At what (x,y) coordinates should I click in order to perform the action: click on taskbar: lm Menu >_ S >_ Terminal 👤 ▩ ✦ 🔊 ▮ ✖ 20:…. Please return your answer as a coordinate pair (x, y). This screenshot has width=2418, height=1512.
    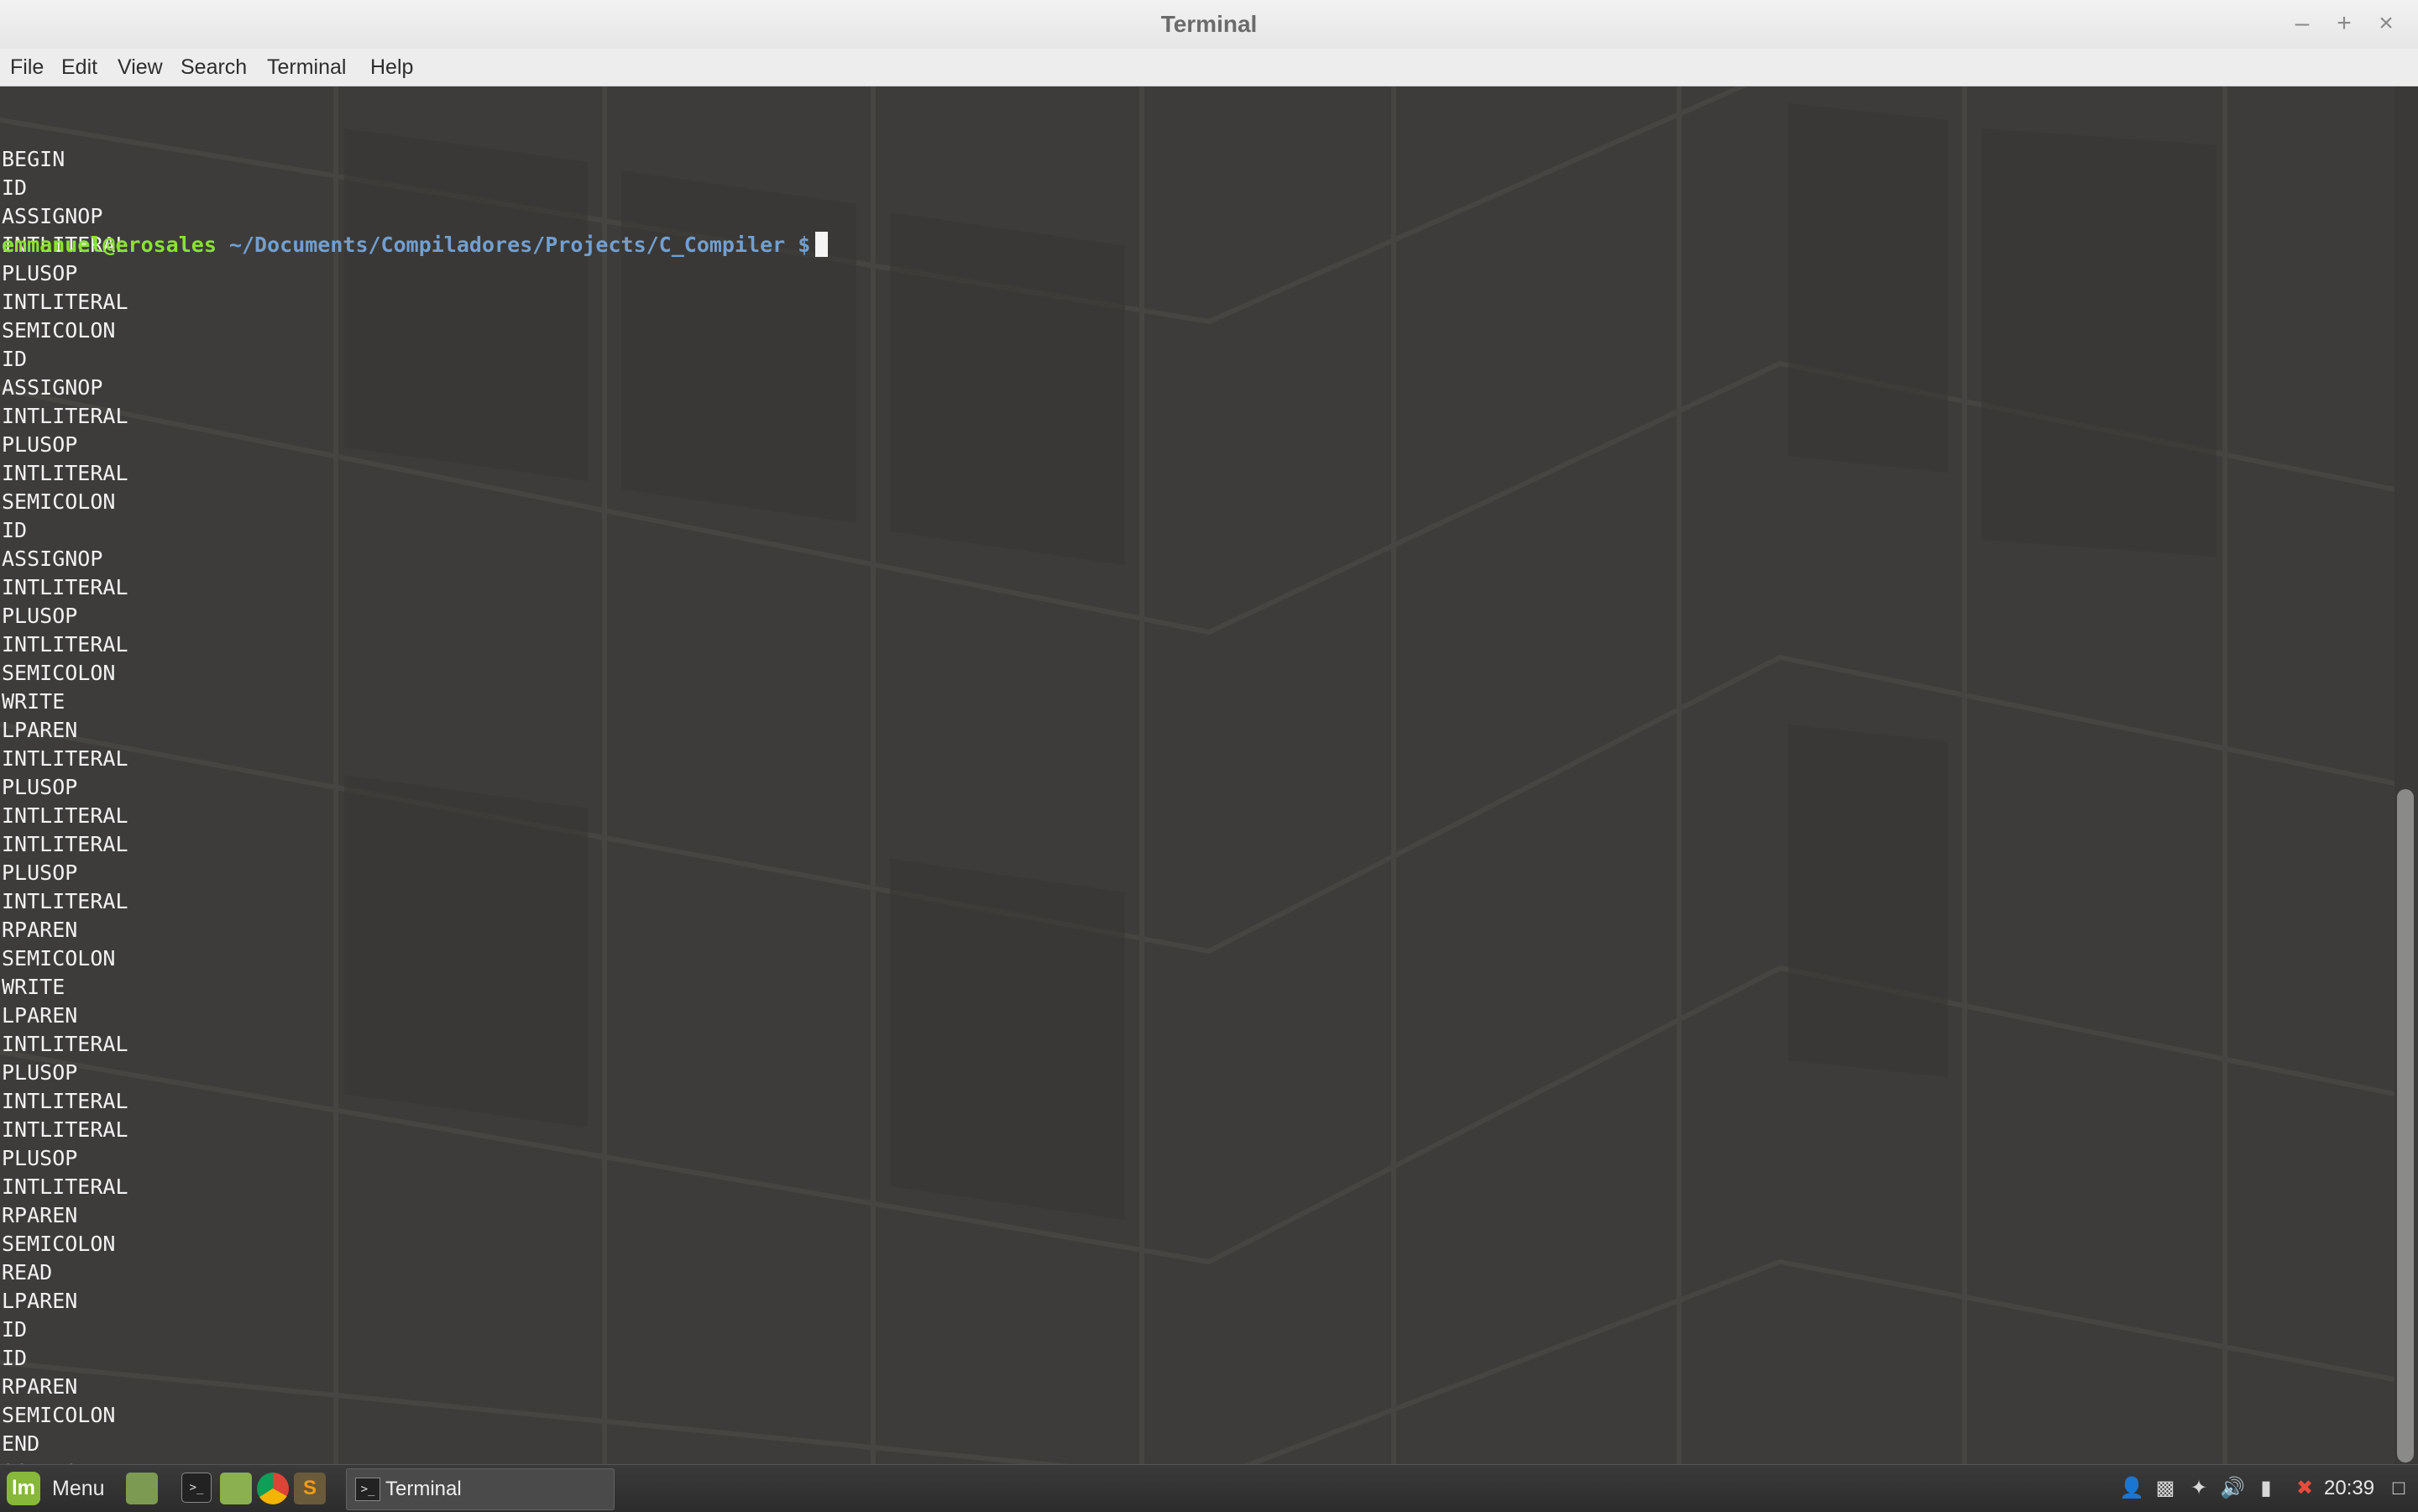
    Looking at the image, I should click on (1209, 1488).